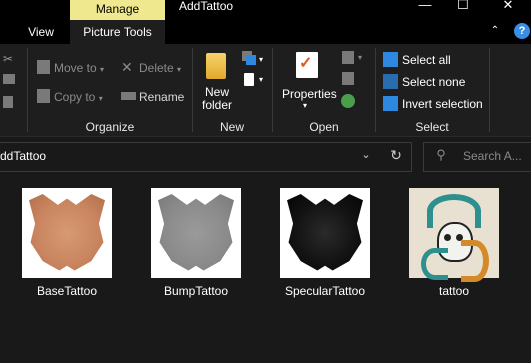 The height and width of the screenshot is (363, 531). I want to click on refresh-icon: ↻, so click(396, 155).